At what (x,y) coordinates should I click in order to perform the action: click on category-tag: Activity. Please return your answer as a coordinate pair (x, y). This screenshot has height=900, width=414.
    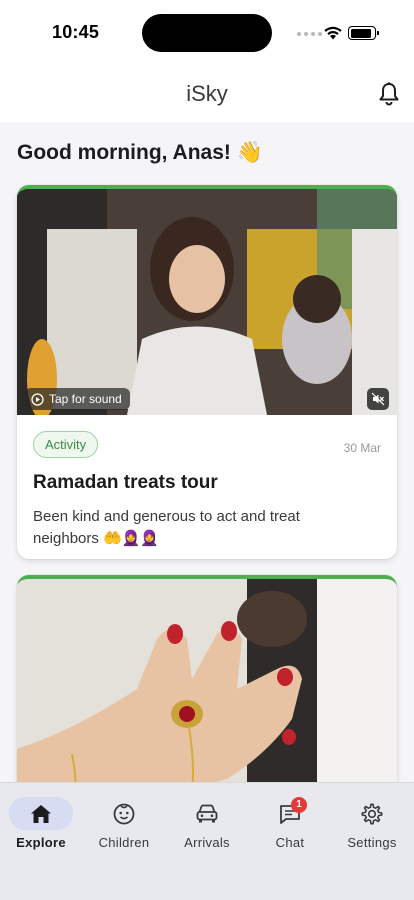
    Looking at the image, I should click on (66, 444).